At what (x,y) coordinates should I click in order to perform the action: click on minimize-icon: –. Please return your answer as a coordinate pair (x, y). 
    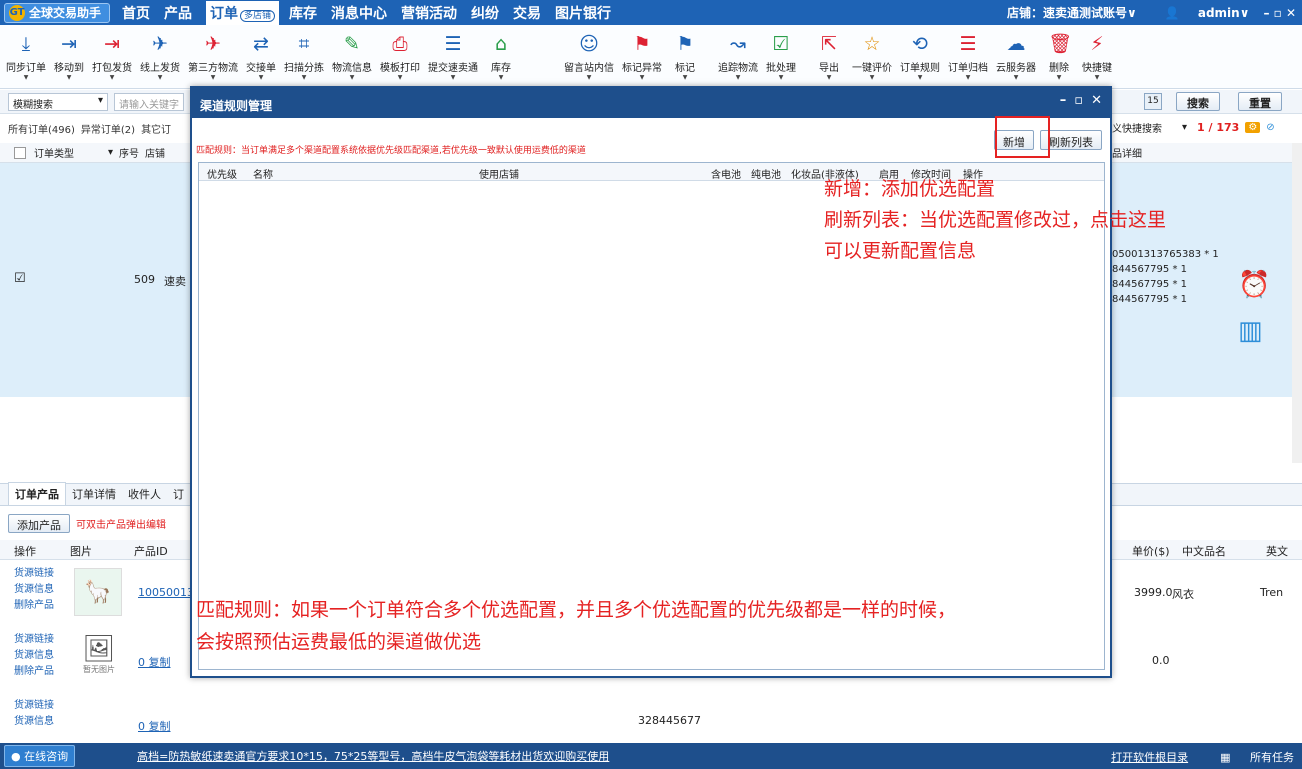
    Looking at the image, I should click on (1063, 100).